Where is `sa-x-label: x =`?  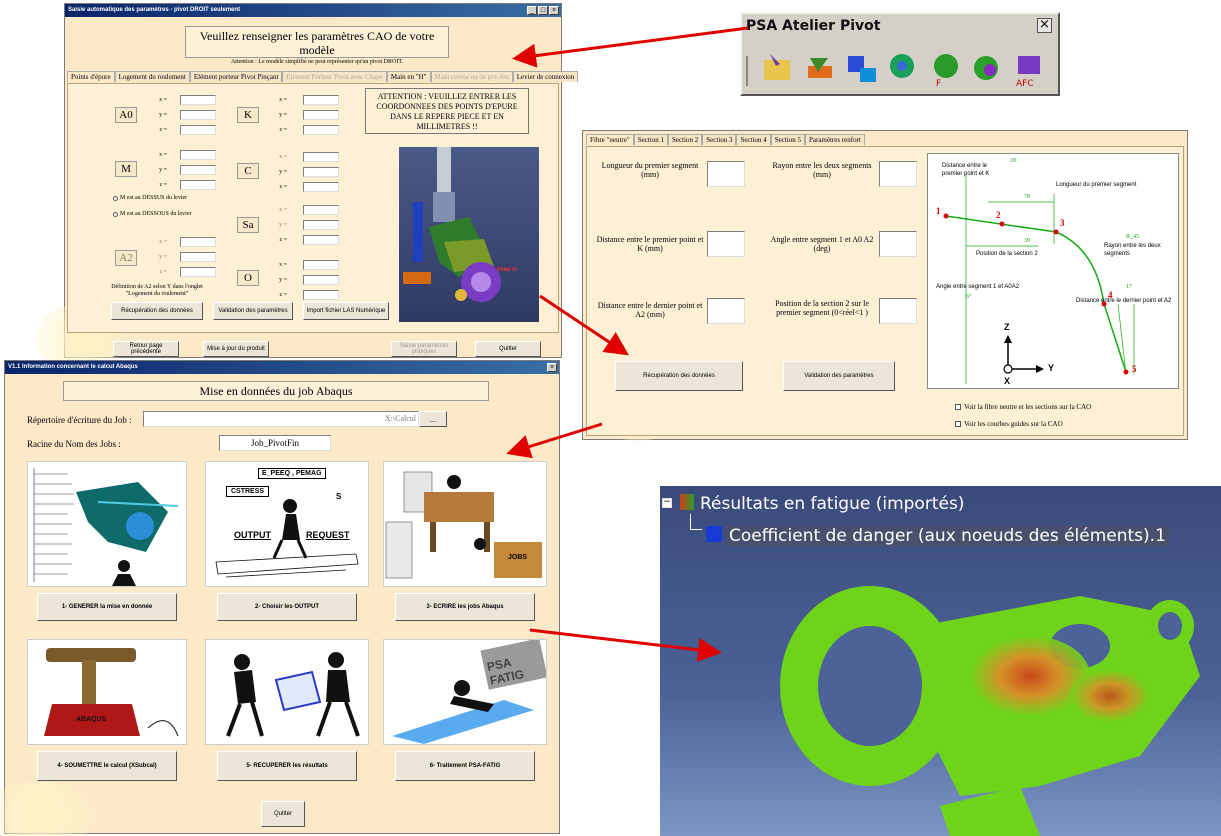 sa-x-label: x = is located at coordinates (283, 210).